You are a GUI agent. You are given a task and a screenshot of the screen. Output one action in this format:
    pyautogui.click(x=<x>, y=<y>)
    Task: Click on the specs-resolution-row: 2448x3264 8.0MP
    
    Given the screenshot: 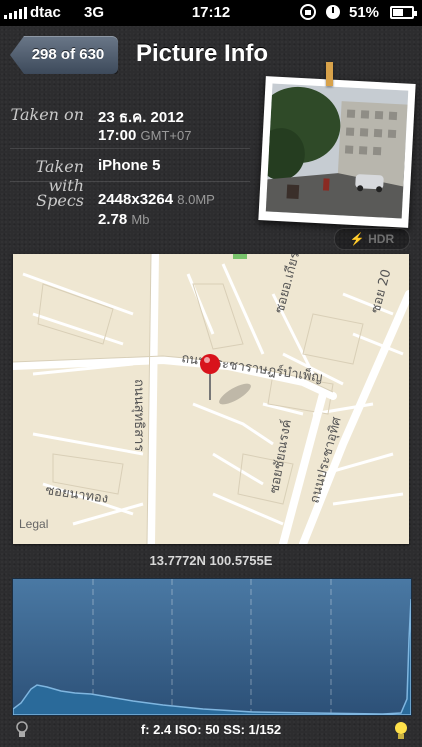 What is the action you would take?
    pyautogui.click(x=156, y=199)
    